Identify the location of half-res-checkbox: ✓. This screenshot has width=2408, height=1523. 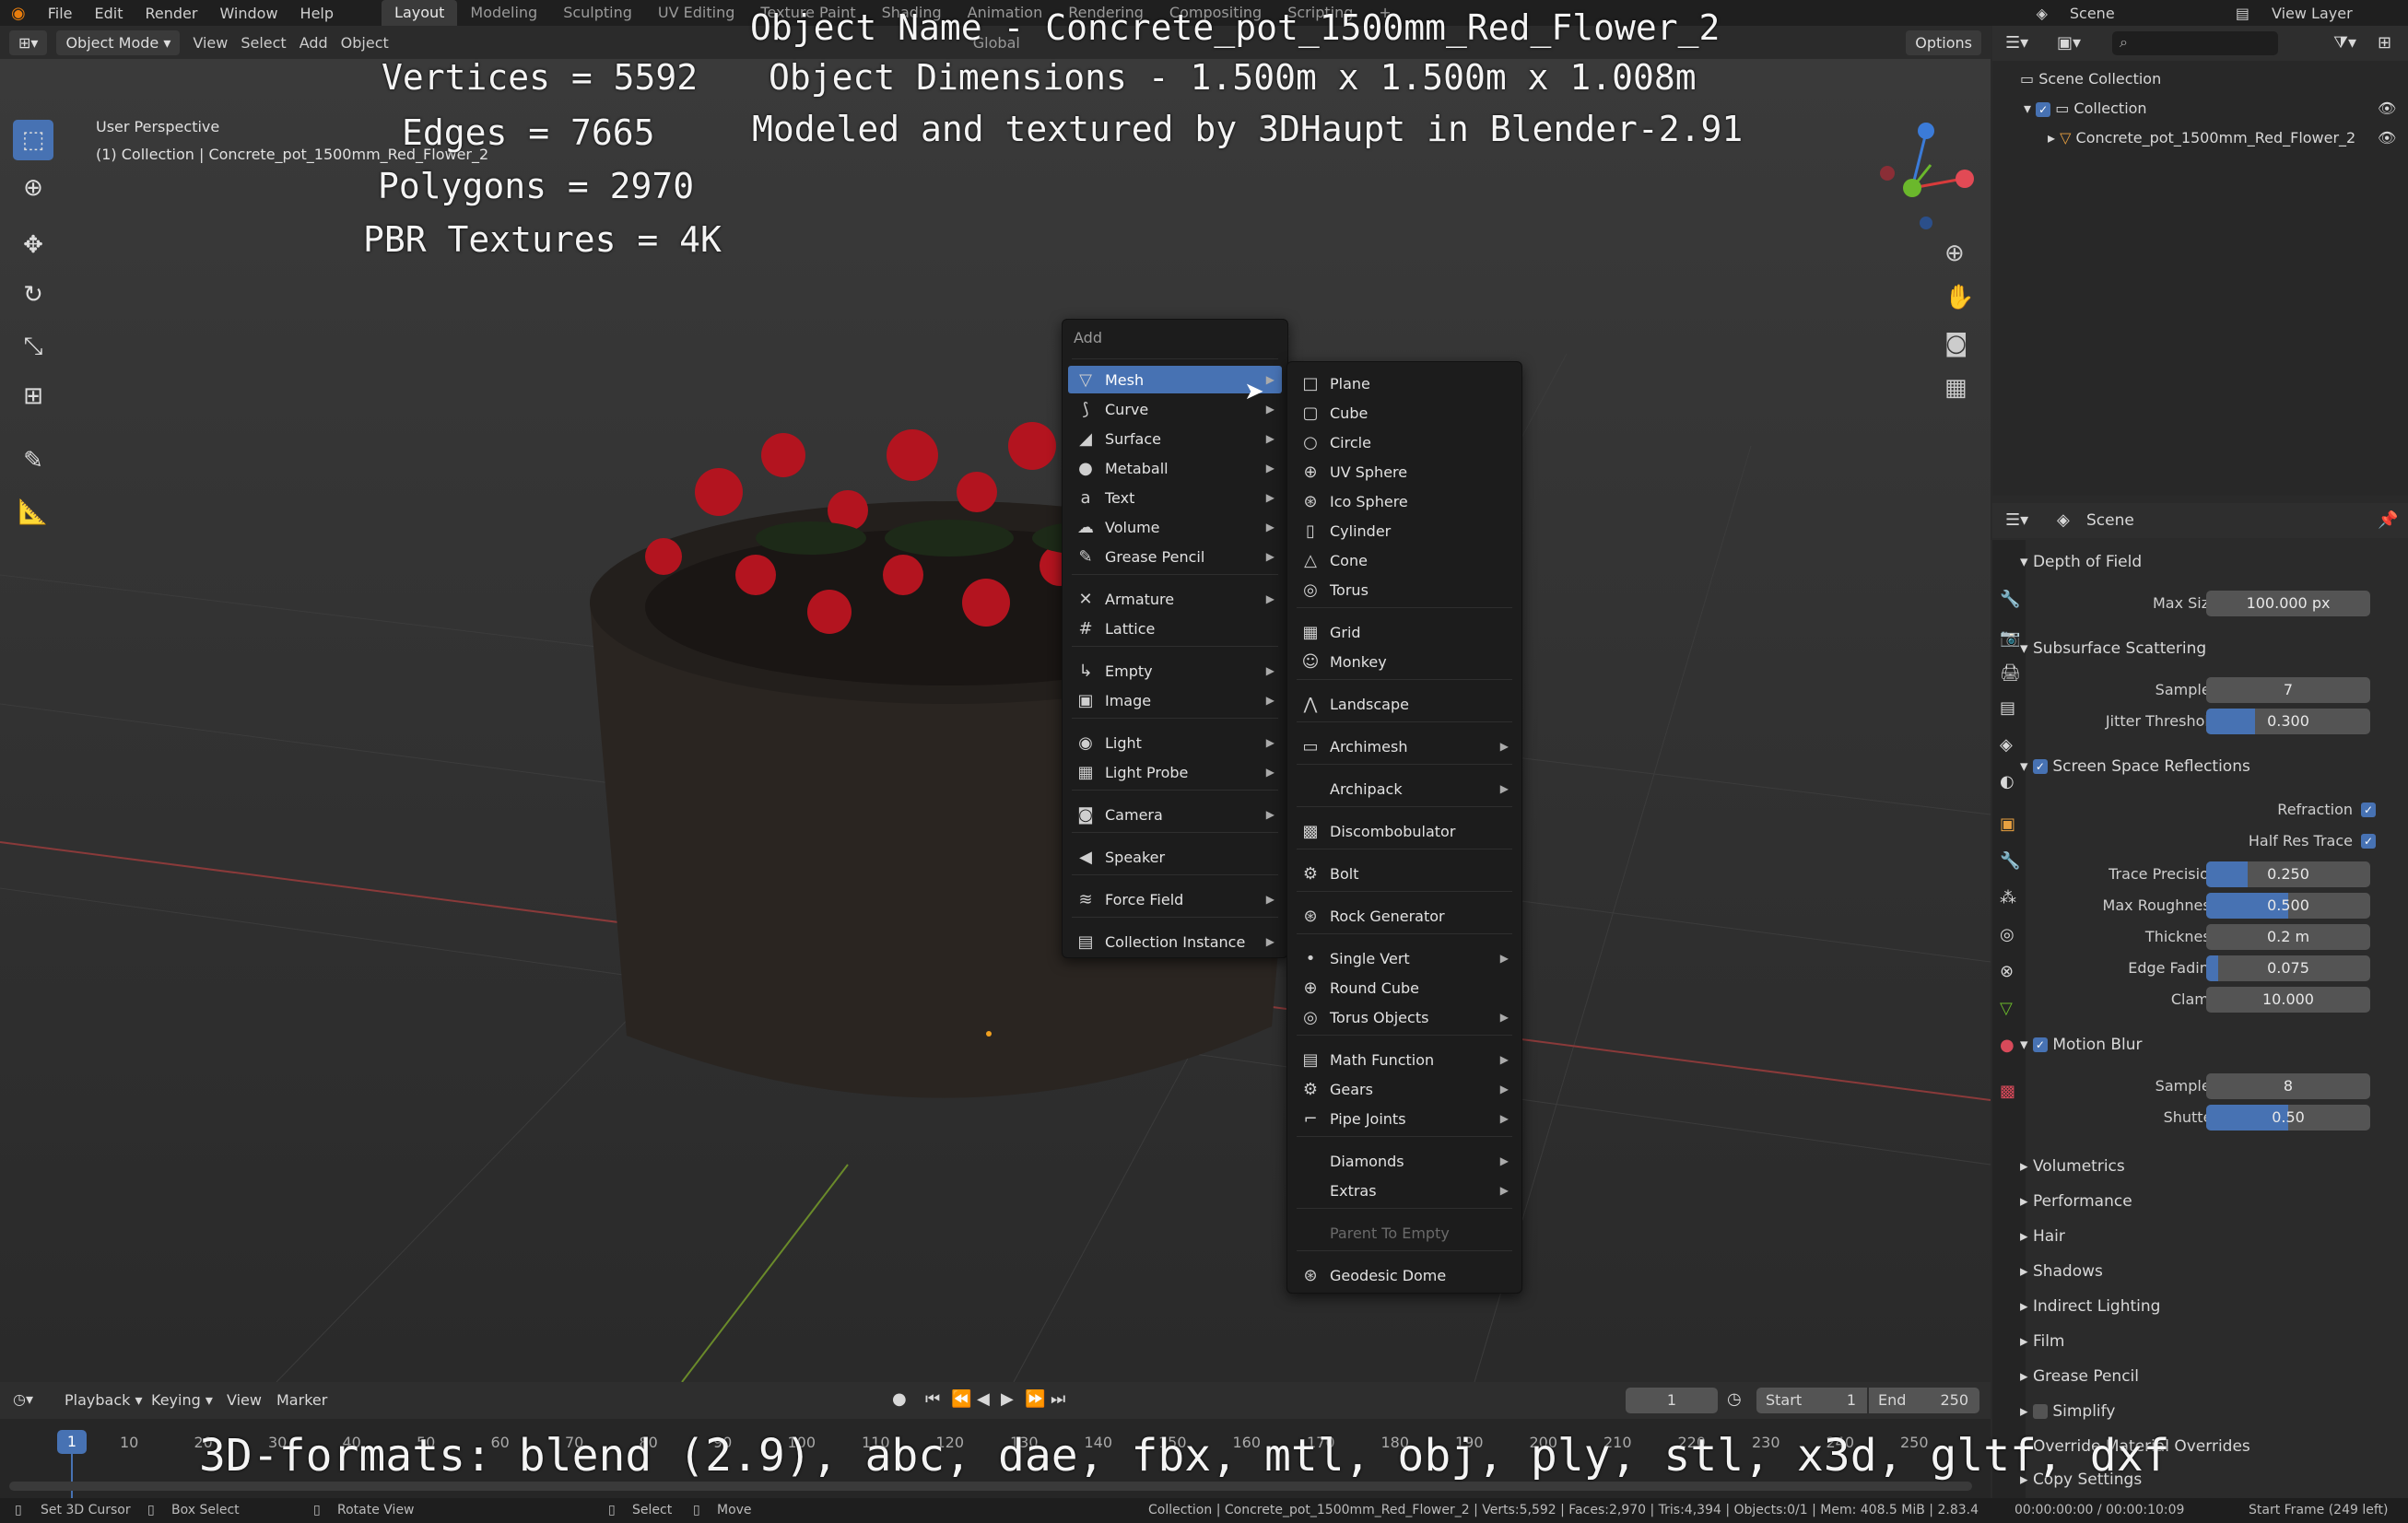
(2368, 842).